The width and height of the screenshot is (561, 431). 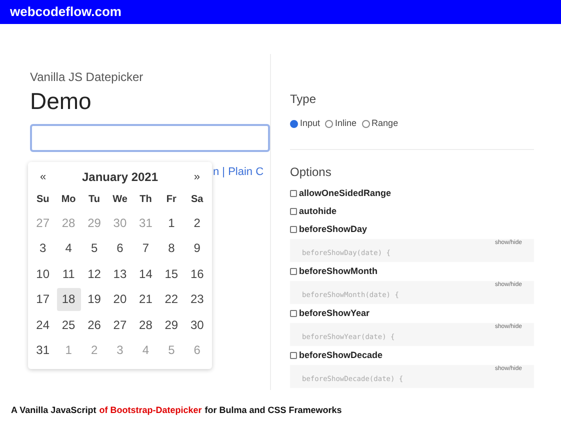 I want to click on option-checkbox: beforeShowYear, so click(x=412, y=313).